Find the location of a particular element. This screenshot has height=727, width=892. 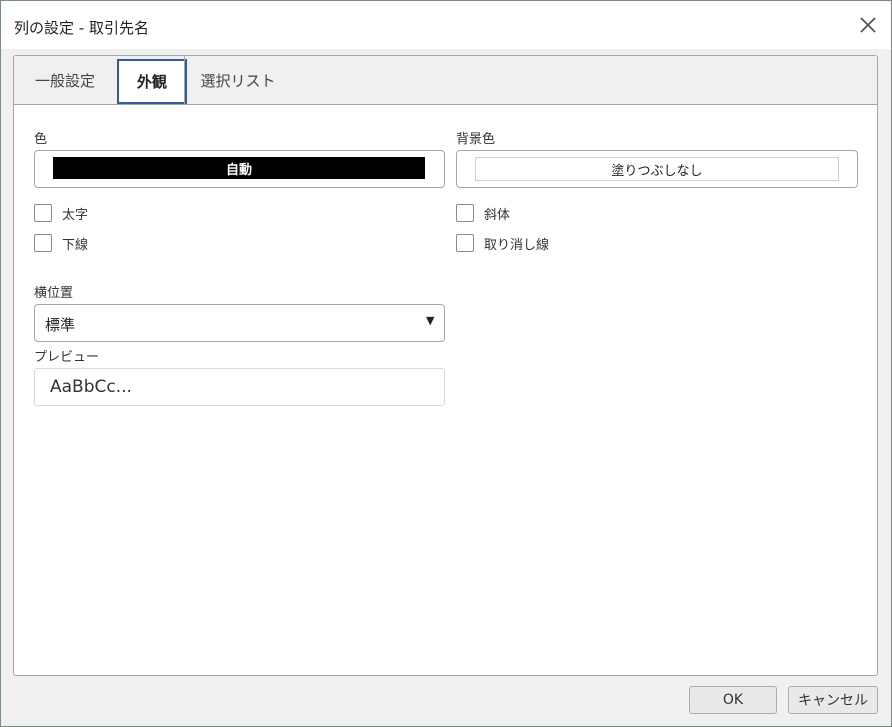

close-icon is located at coordinates (868, 25).